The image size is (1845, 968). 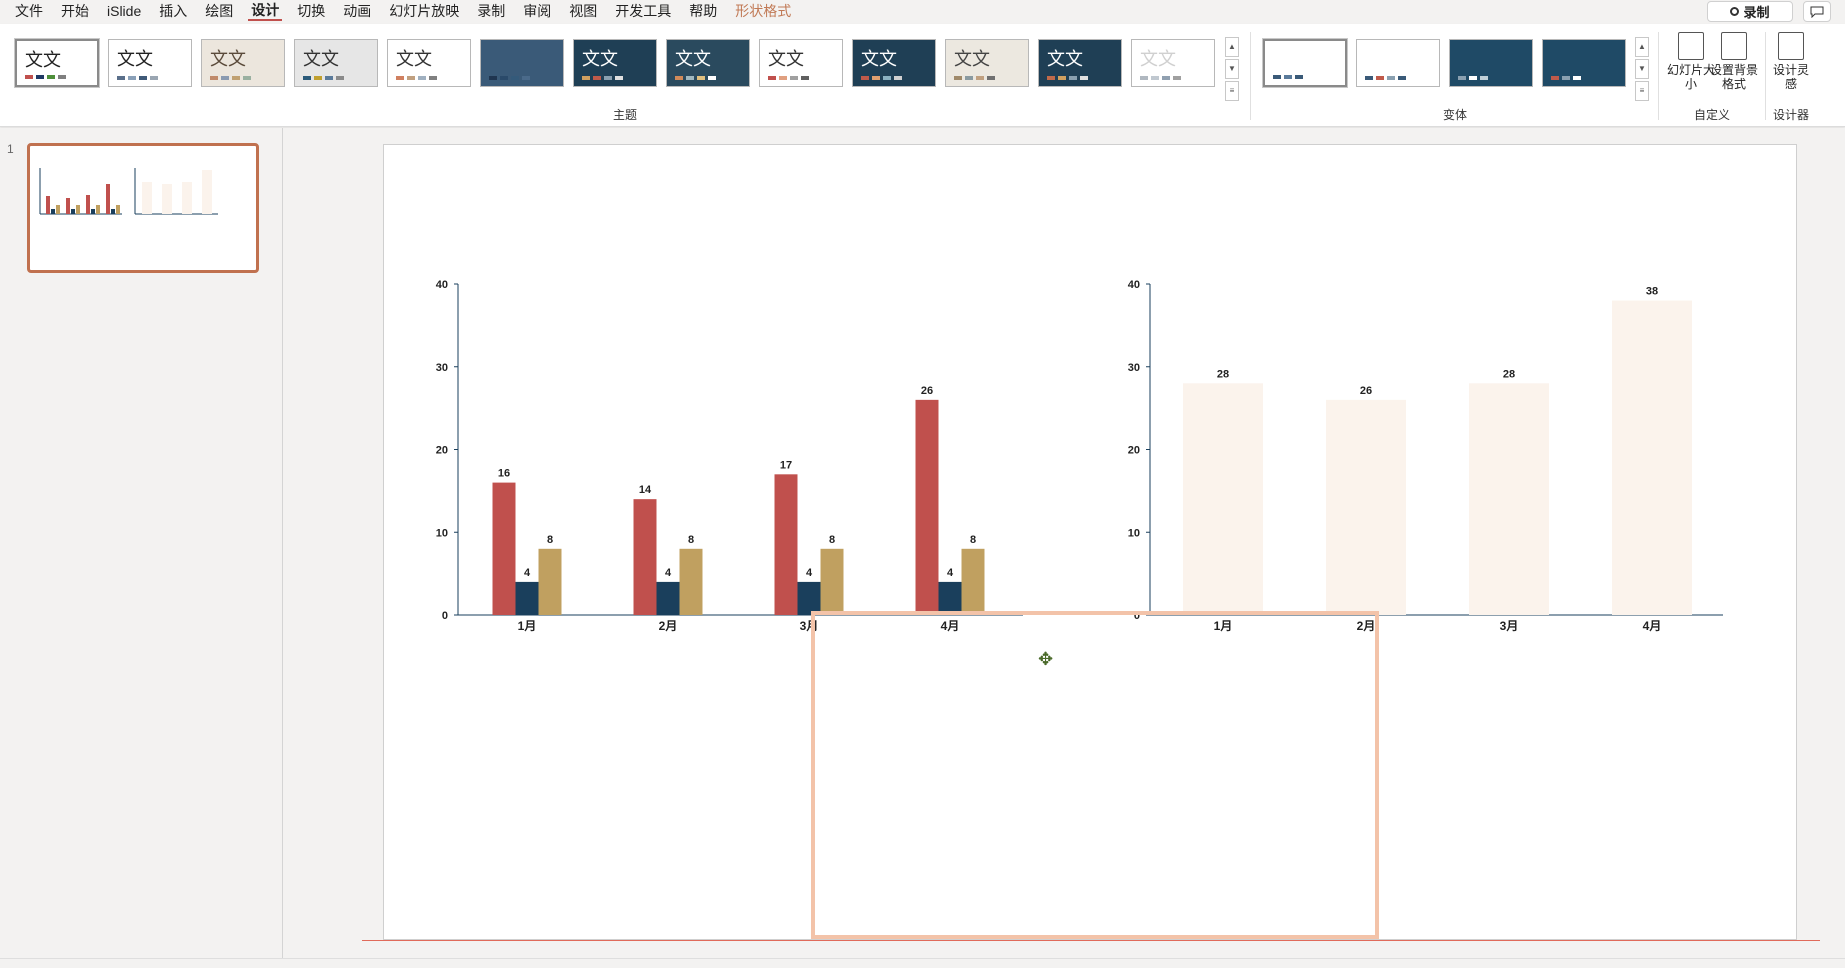 What do you see at coordinates (1735, 11) in the screenshot?
I see `record-dot-icon` at bounding box center [1735, 11].